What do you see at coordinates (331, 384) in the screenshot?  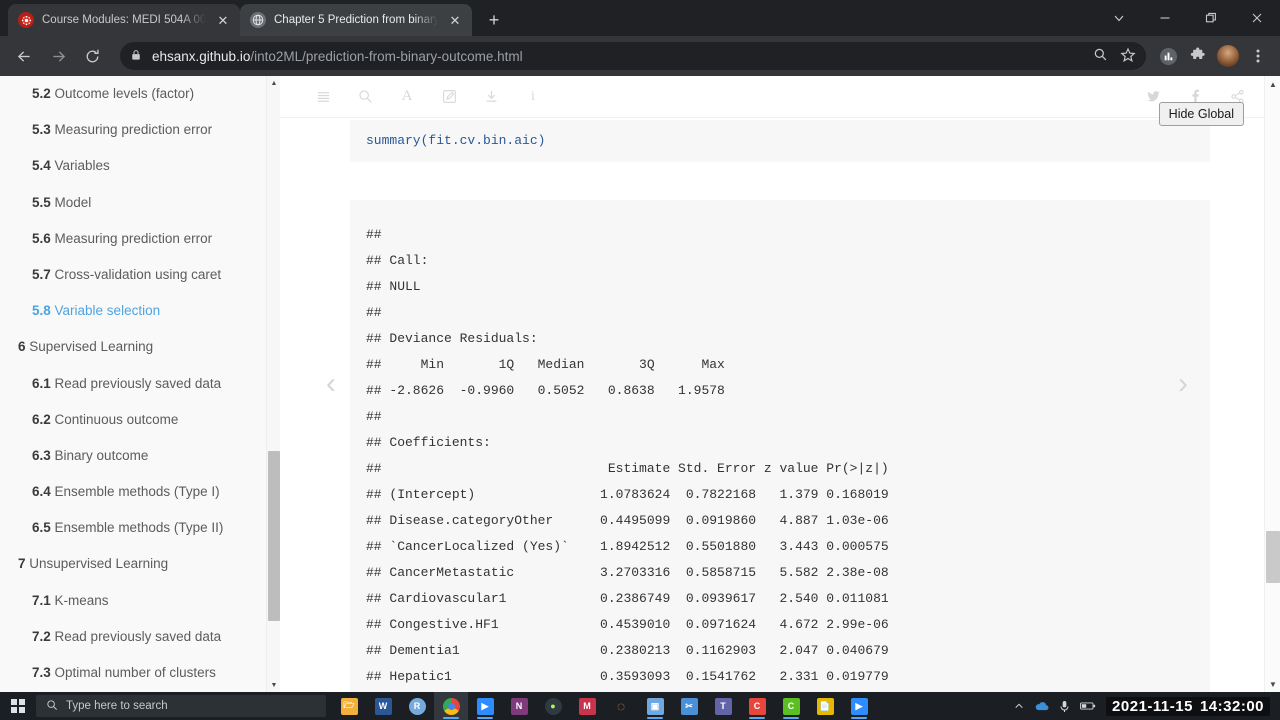 I see `previous-page-chevron-left-icon: ‹` at bounding box center [331, 384].